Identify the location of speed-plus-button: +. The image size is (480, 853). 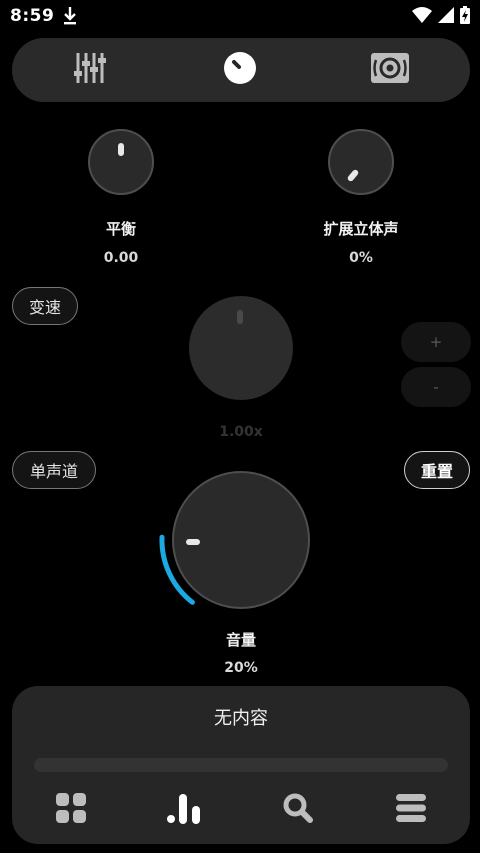
(436, 342).